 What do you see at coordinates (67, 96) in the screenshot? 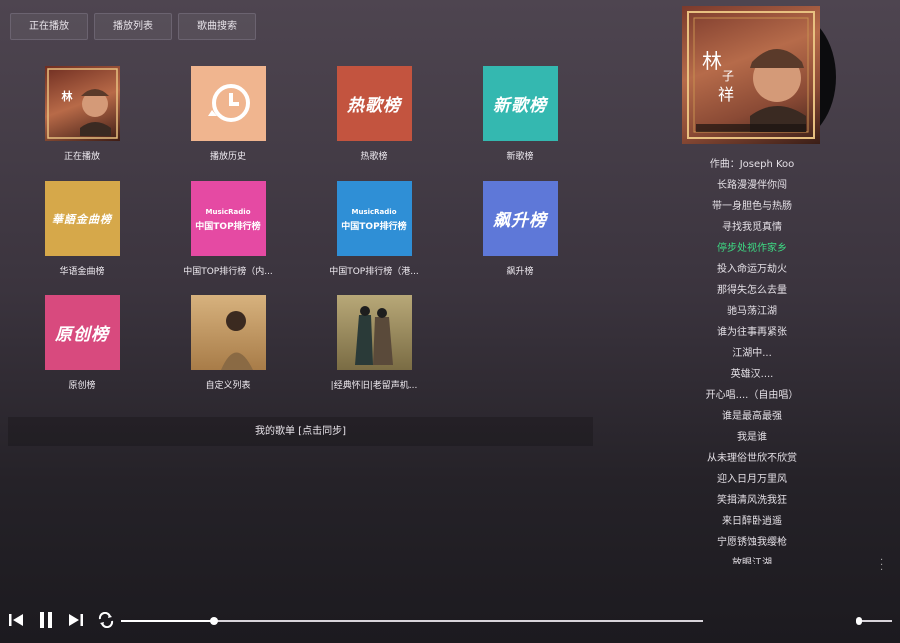
I see `cover-text: 林` at bounding box center [67, 96].